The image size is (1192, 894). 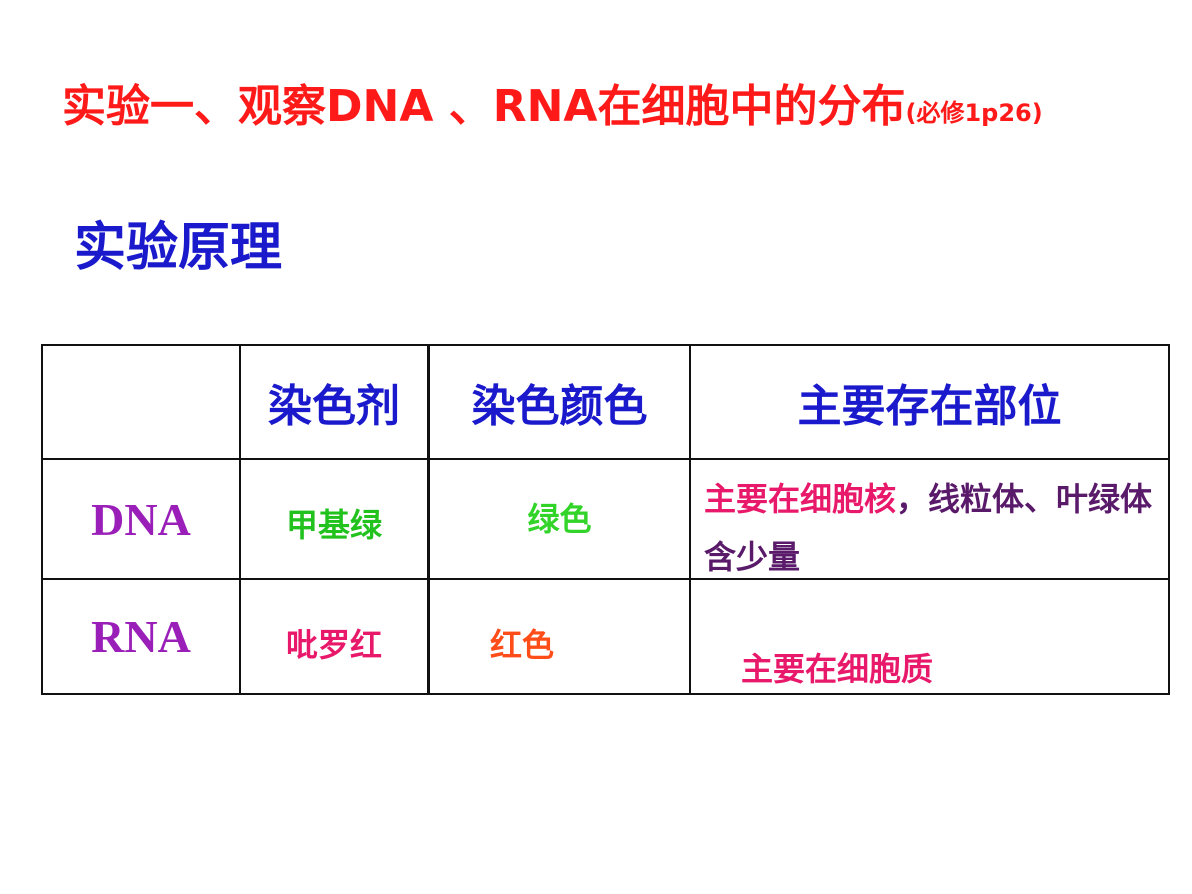 What do you see at coordinates (141, 519) in the screenshot?
I see `row-label-dna: DNA` at bounding box center [141, 519].